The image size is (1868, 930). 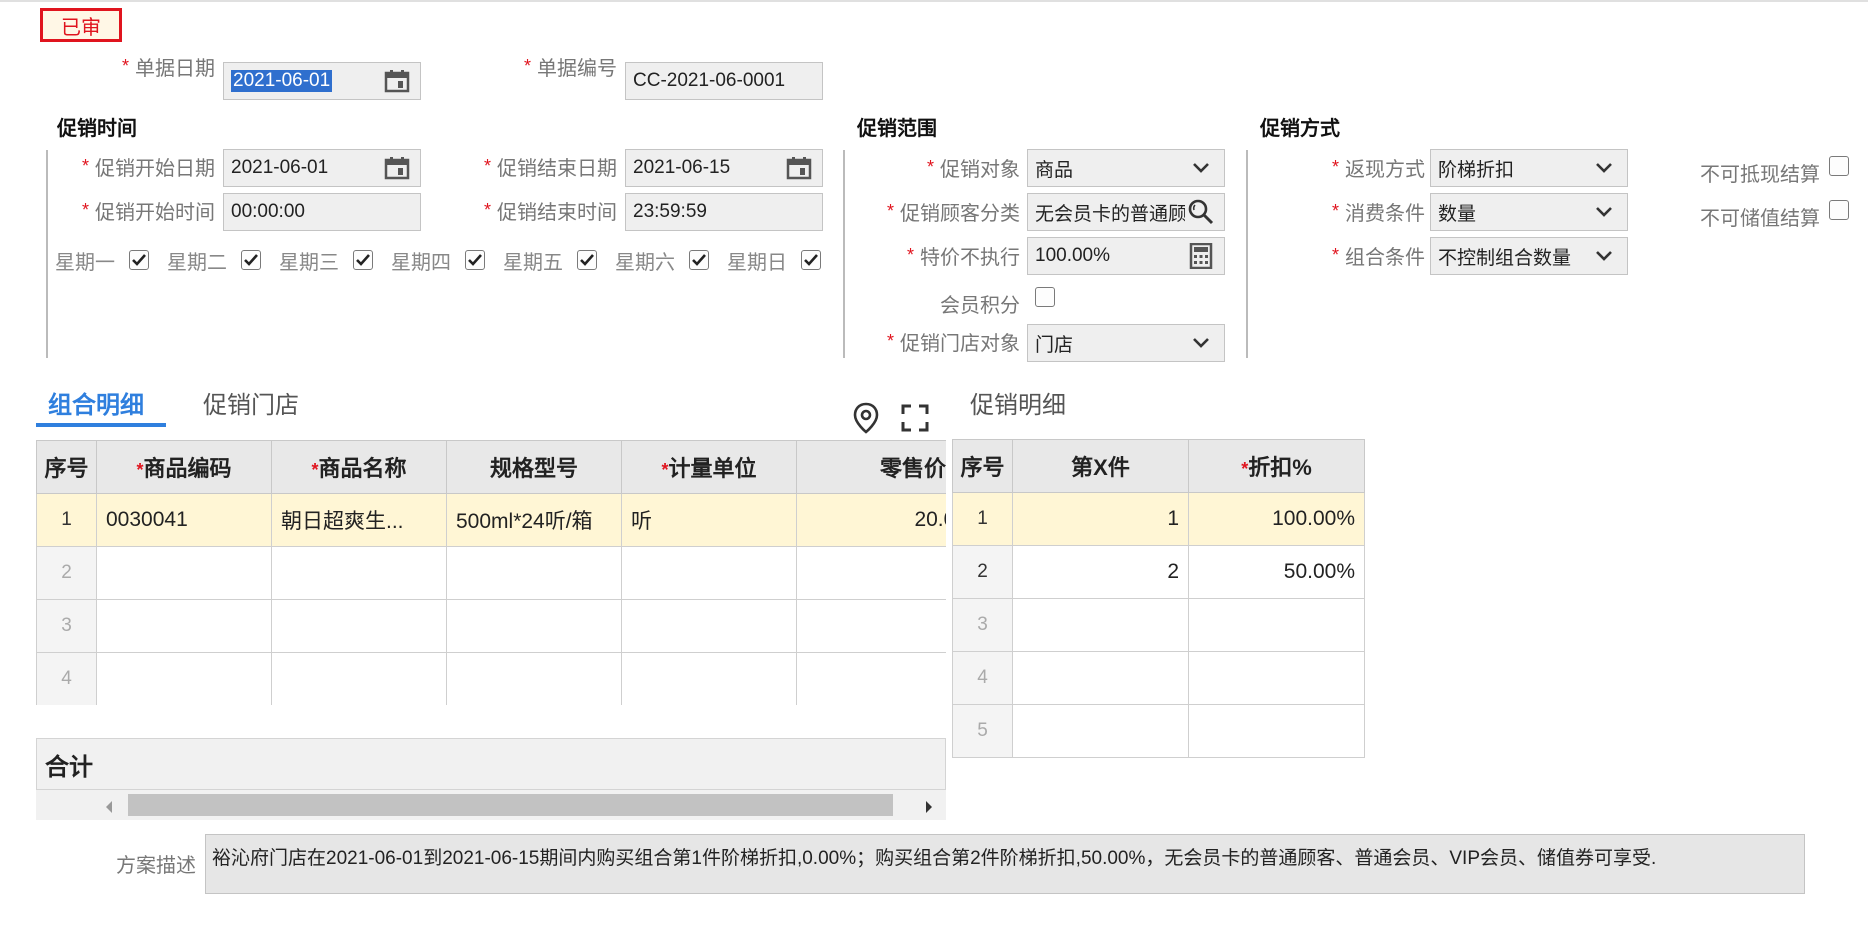 I want to click on cell-discount: 100.00%, so click(x=1276, y=519).